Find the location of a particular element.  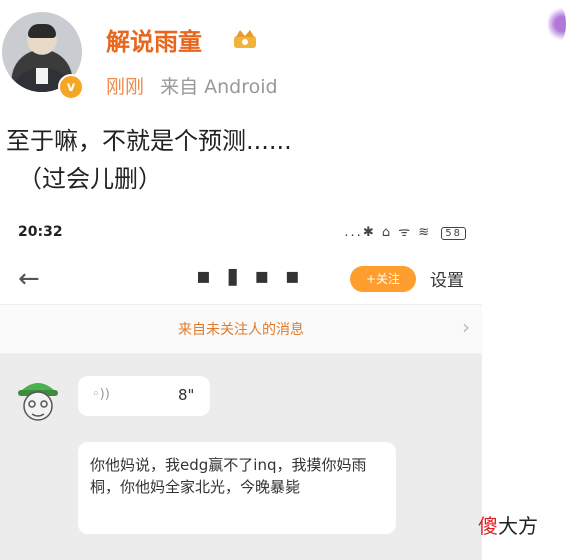

post-time: 刚刚 is located at coordinates (125, 87).